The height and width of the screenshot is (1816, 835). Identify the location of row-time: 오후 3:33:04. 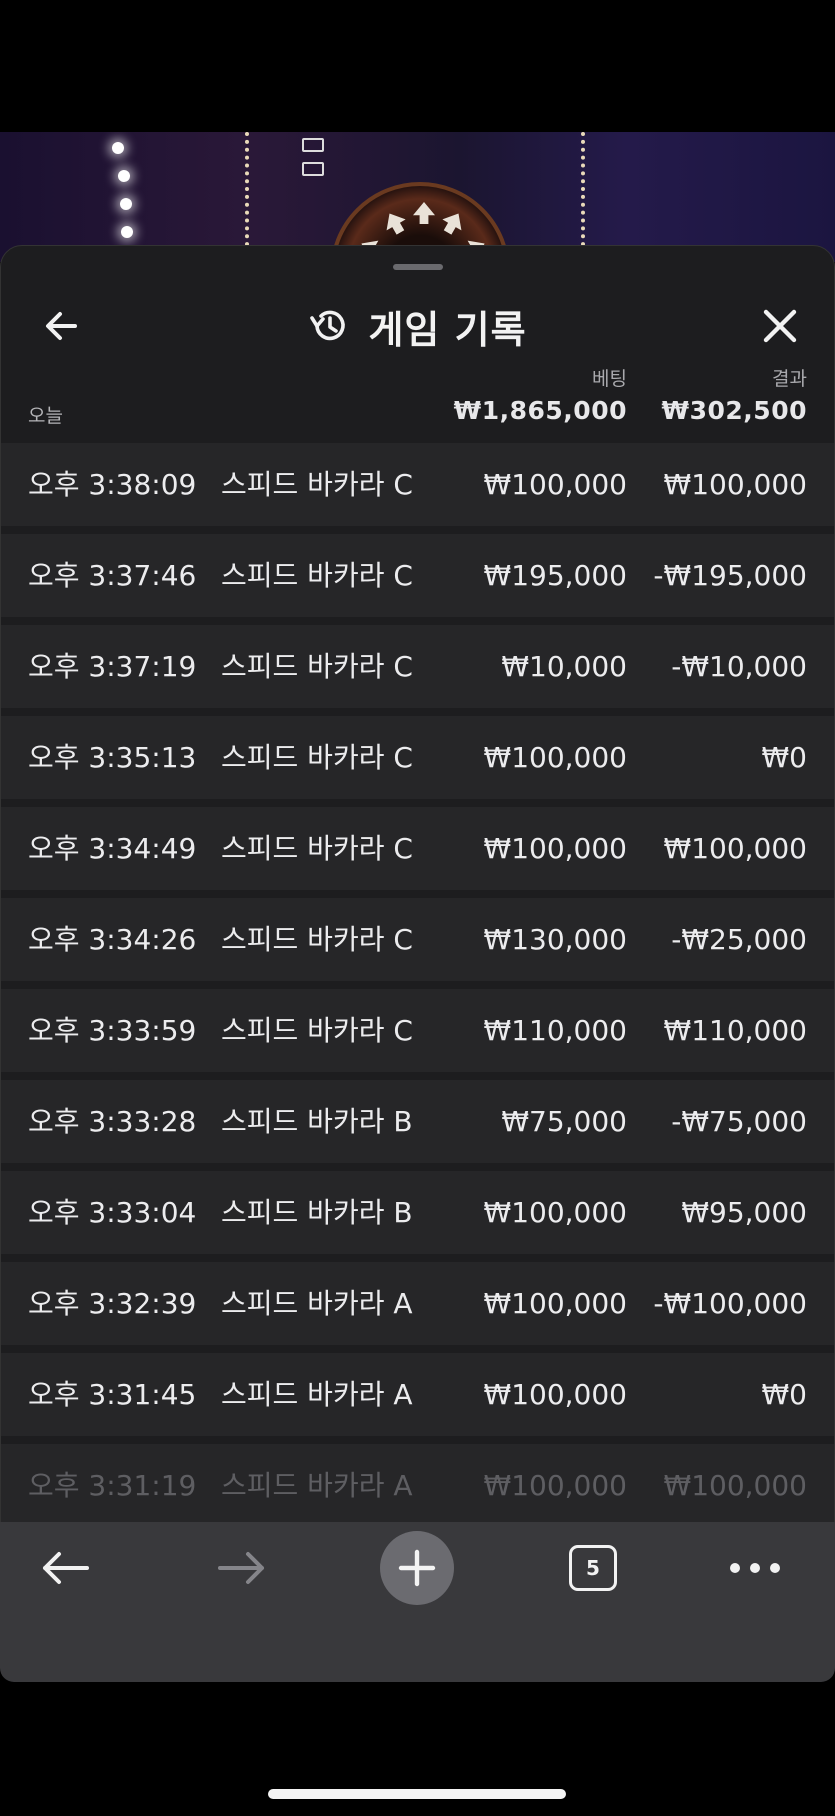
(112, 1212).